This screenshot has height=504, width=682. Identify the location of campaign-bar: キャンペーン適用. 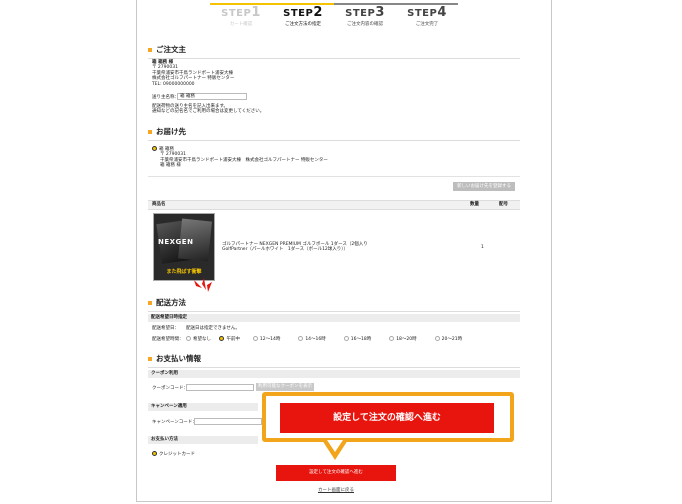
(203, 407).